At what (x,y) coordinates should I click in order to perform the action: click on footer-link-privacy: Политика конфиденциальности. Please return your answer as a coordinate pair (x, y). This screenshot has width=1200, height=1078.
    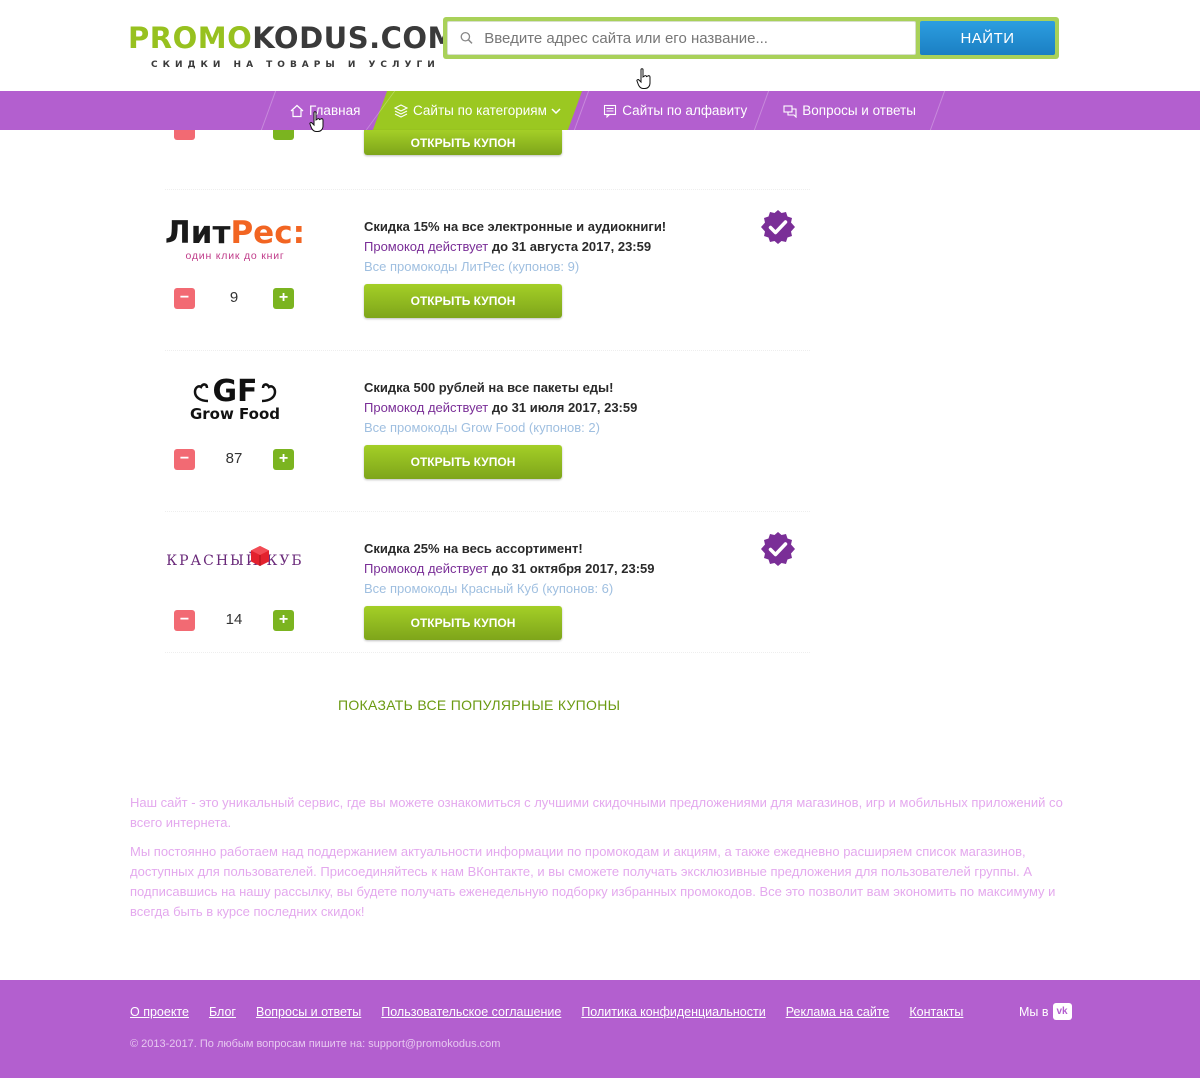
    Looking at the image, I should click on (673, 1012).